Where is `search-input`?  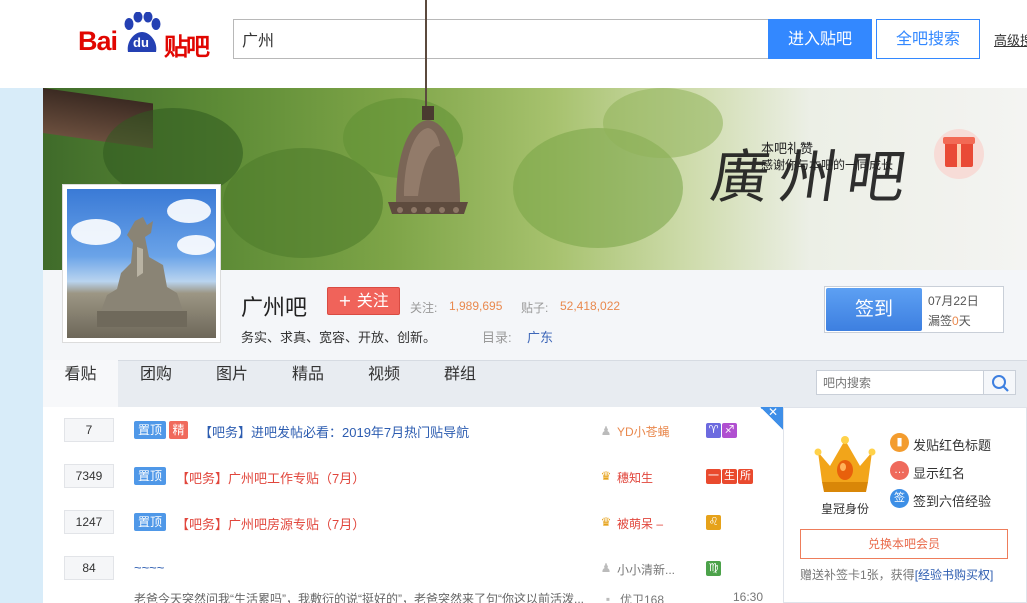
search-input is located at coordinates (501, 39).